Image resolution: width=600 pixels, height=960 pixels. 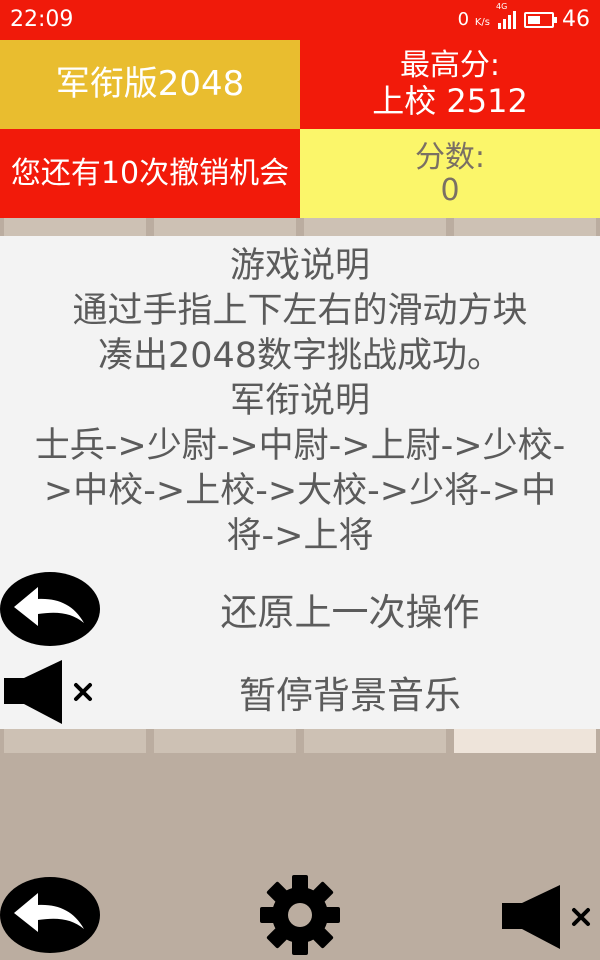 I want to click on battery-level: 46, so click(x=576, y=19).